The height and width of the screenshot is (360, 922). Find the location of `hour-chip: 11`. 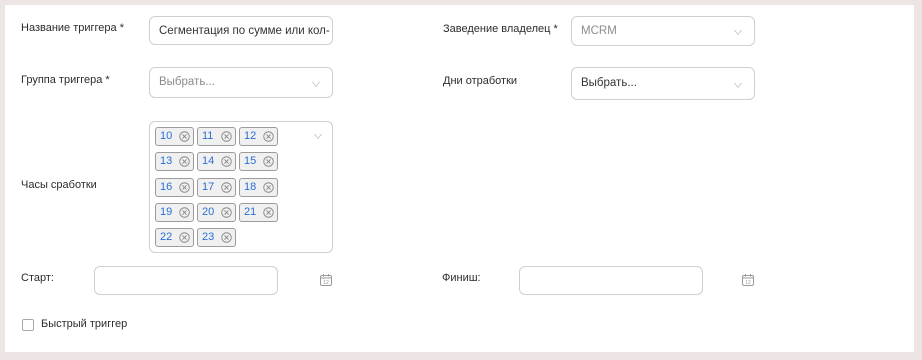

hour-chip: 11 is located at coordinates (216, 136).